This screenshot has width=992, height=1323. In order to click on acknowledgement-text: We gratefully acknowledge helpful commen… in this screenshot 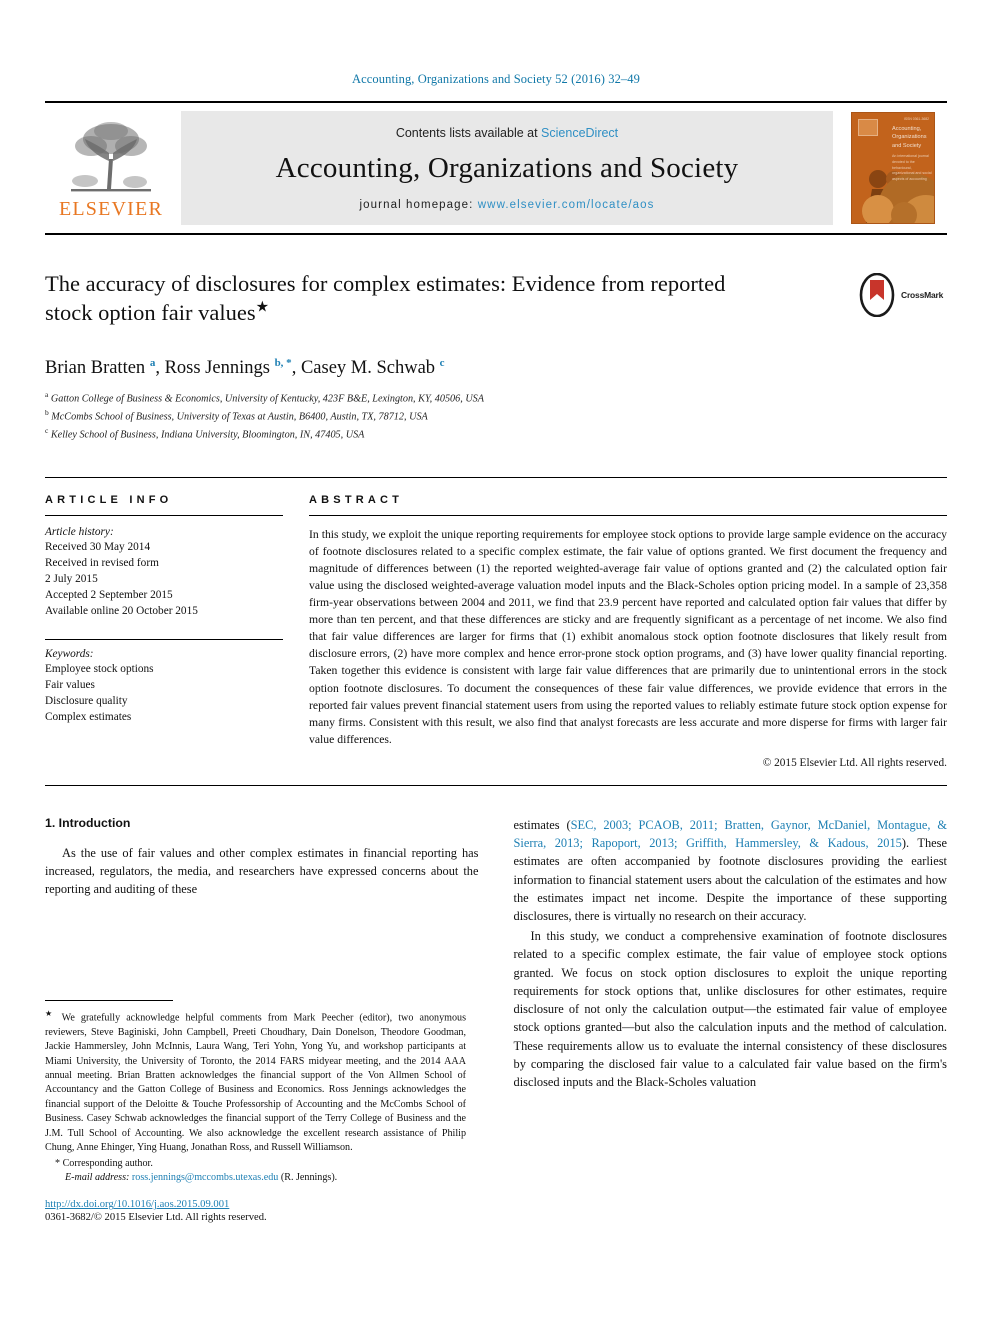, I will do `click(256, 1083)`.